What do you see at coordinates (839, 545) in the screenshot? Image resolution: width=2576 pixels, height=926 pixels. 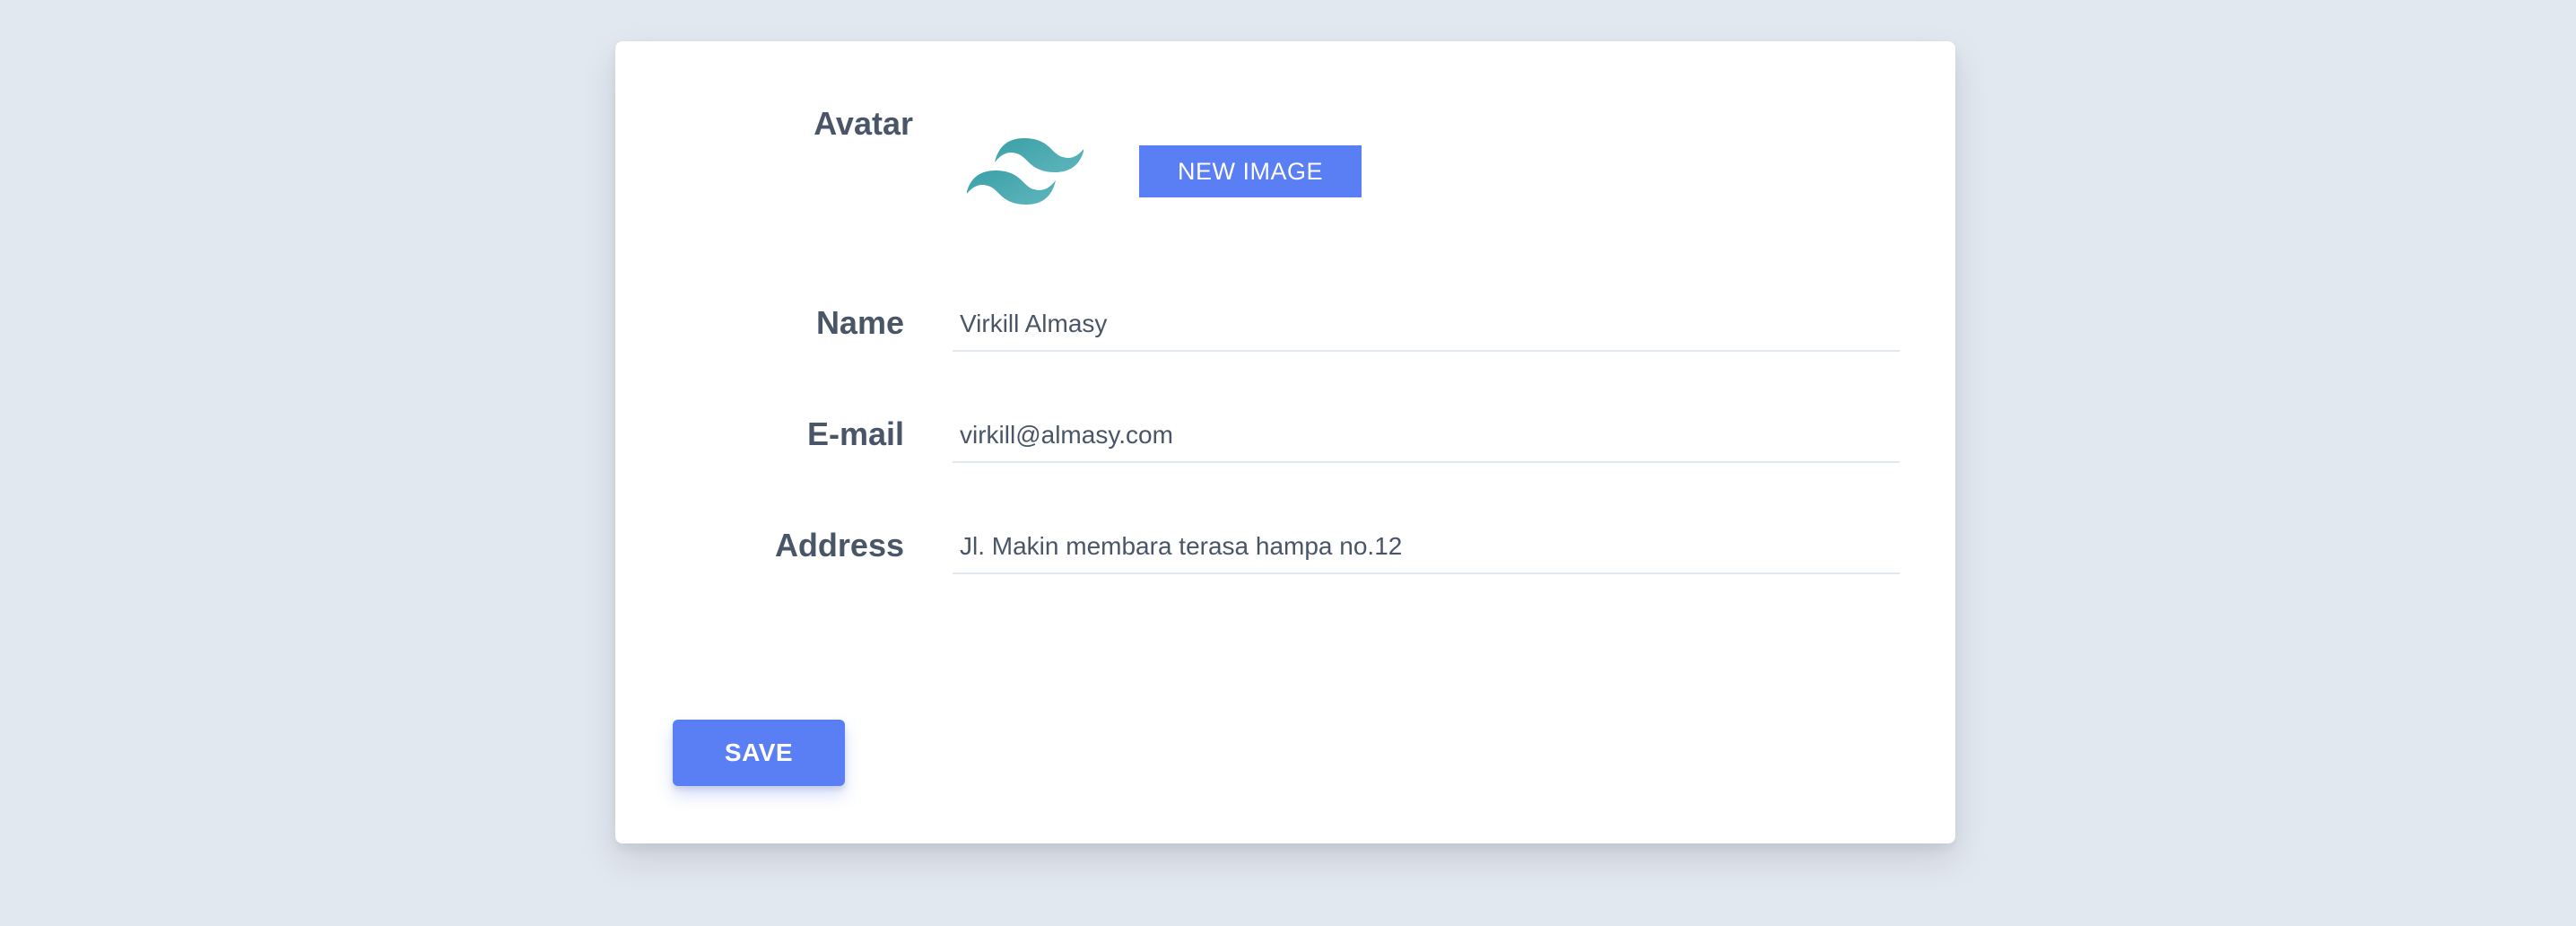 I see `address-label: Address` at bounding box center [839, 545].